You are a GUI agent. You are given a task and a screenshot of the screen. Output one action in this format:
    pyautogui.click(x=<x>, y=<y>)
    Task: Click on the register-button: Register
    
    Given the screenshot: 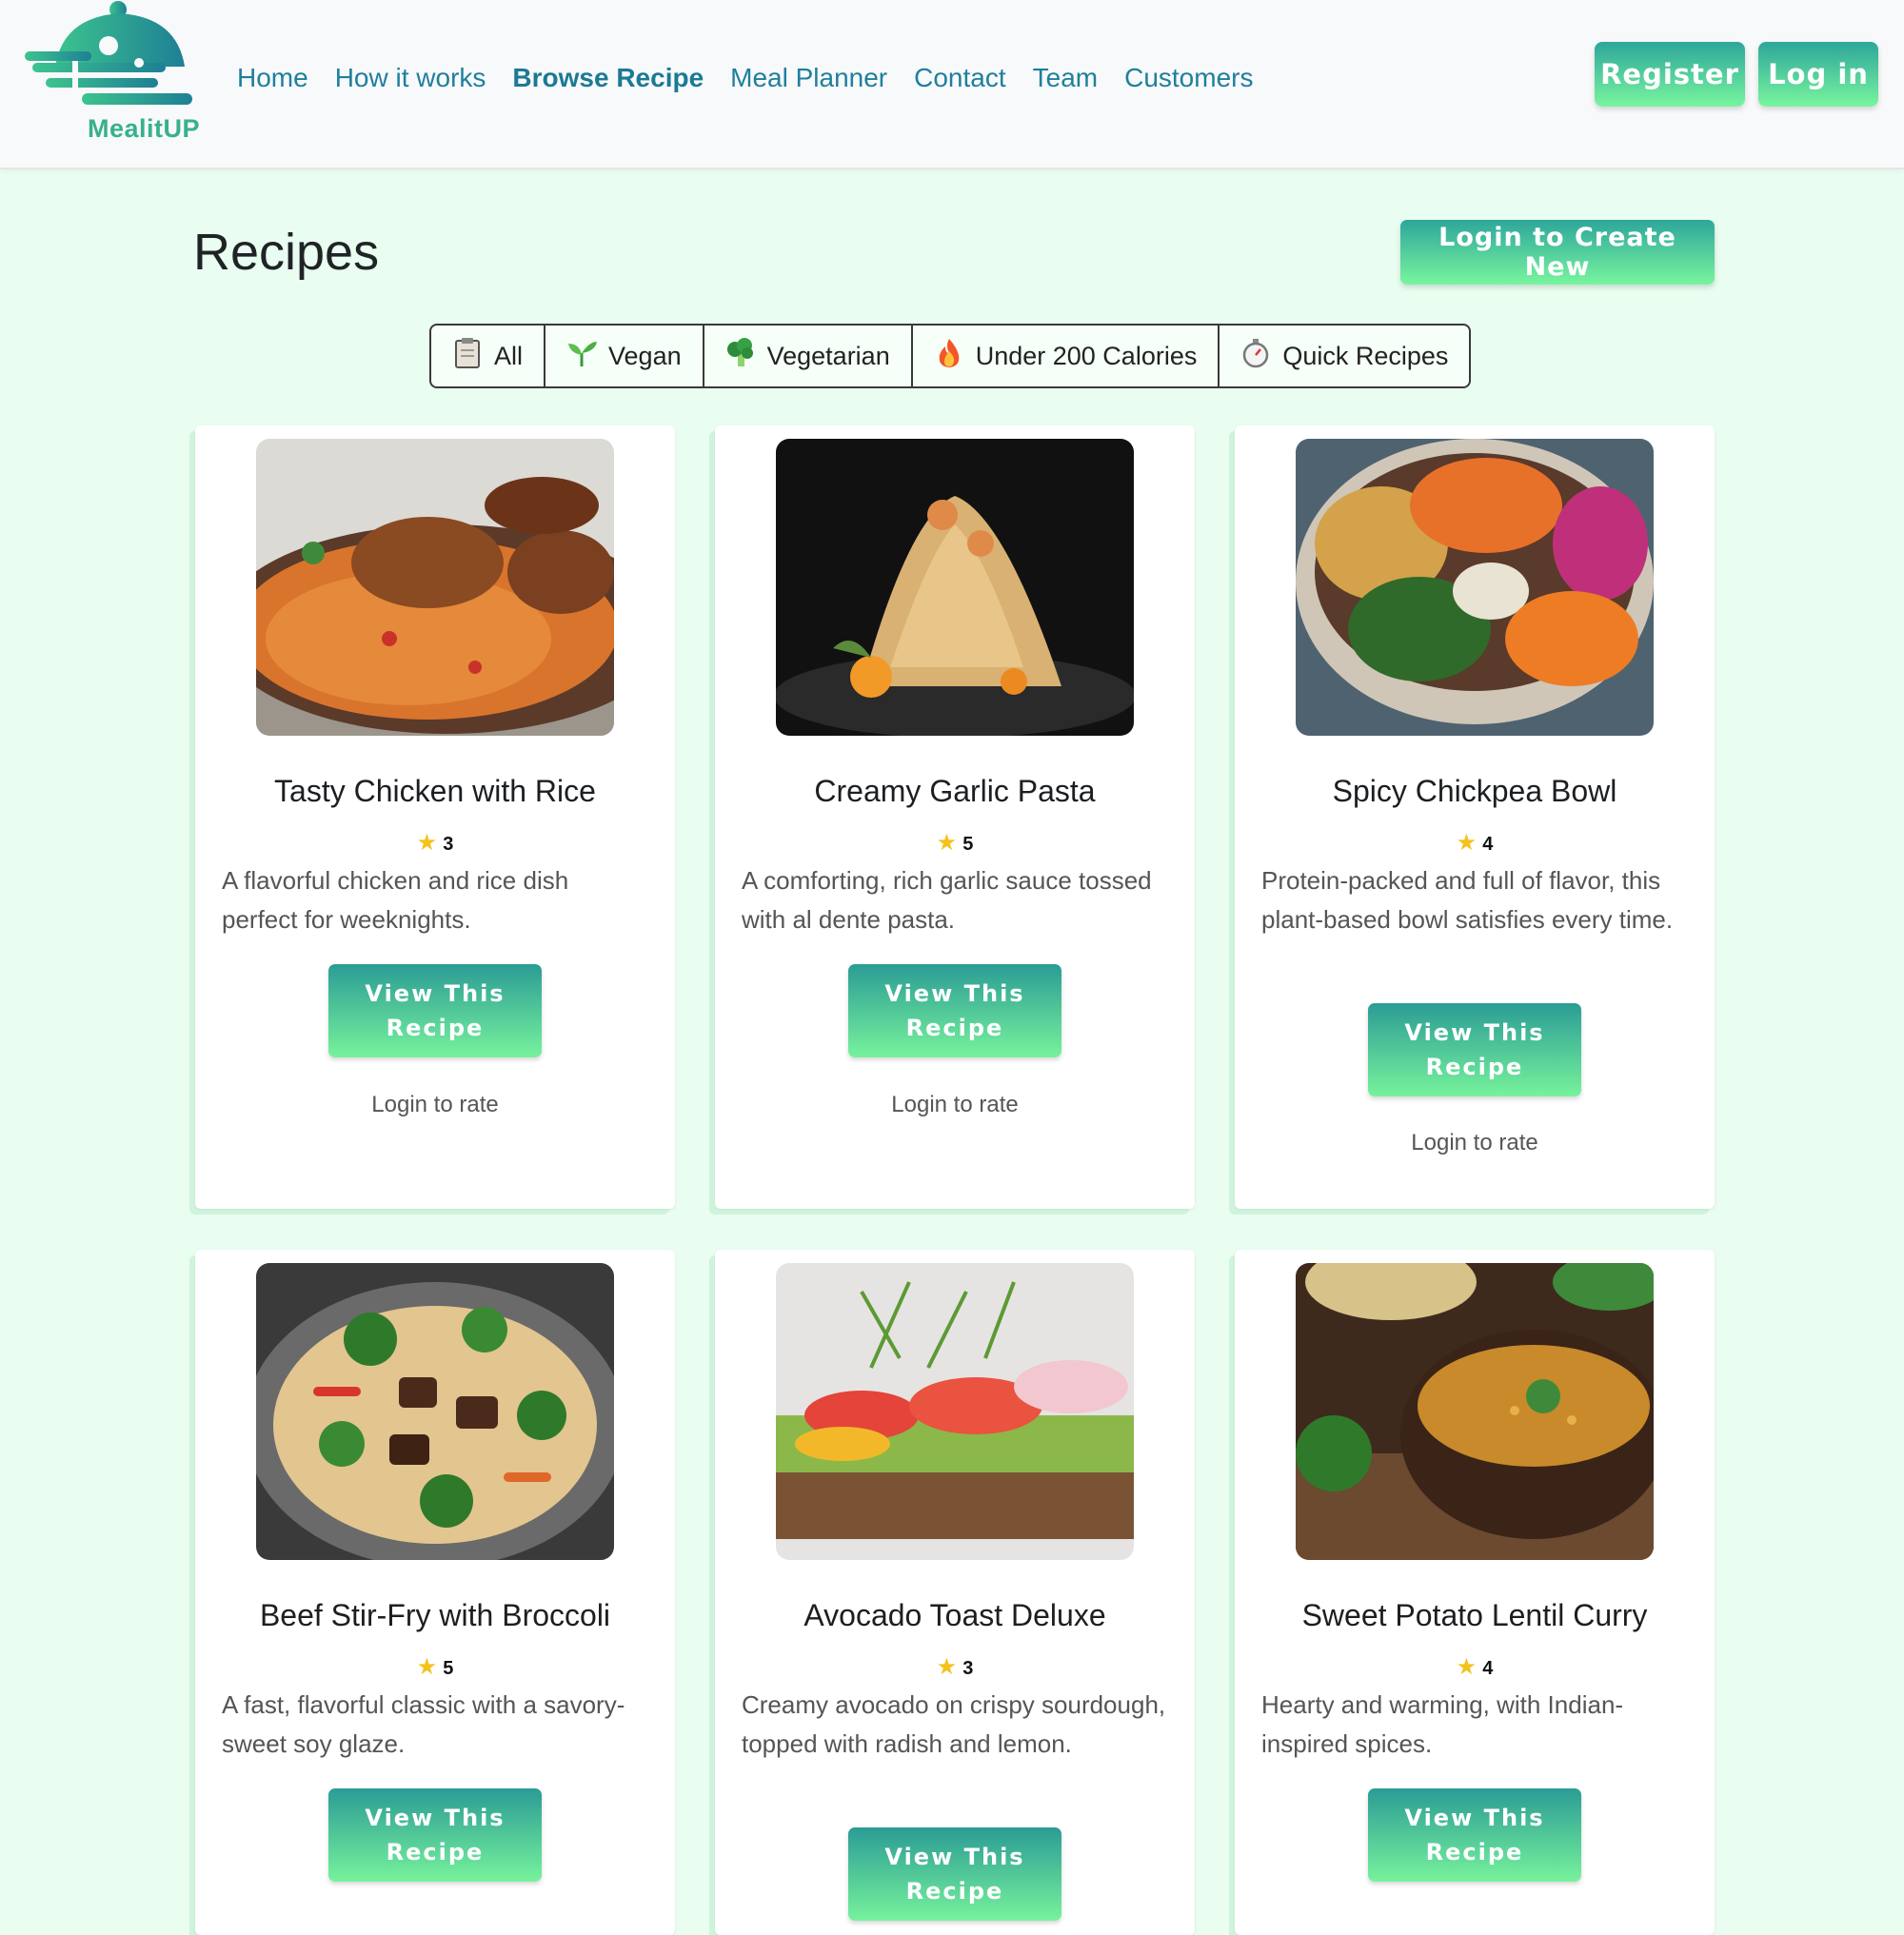 What is the action you would take?
    pyautogui.click(x=1670, y=74)
    